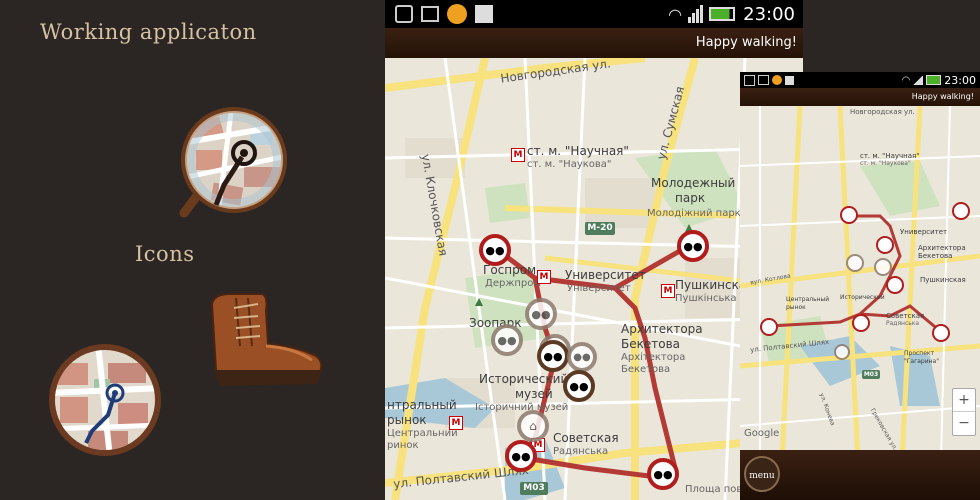 This screenshot has height=500, width=980. Describe the element at coordinates (522, 407) in the screenshot. I see `label-istorichny-ua: Історичний музей` at that location.